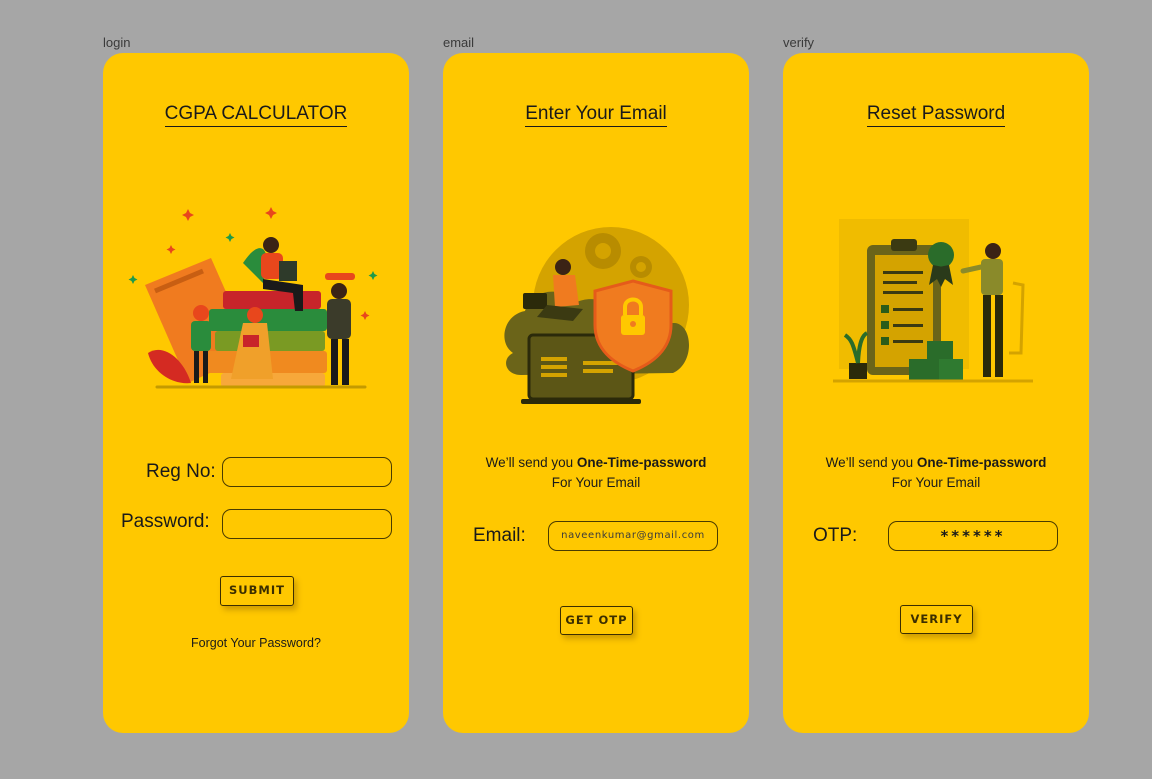  Describe the element at coordinates (596, 620) in the screenshot. I see `get-otp-button: GET OTP` at that location.